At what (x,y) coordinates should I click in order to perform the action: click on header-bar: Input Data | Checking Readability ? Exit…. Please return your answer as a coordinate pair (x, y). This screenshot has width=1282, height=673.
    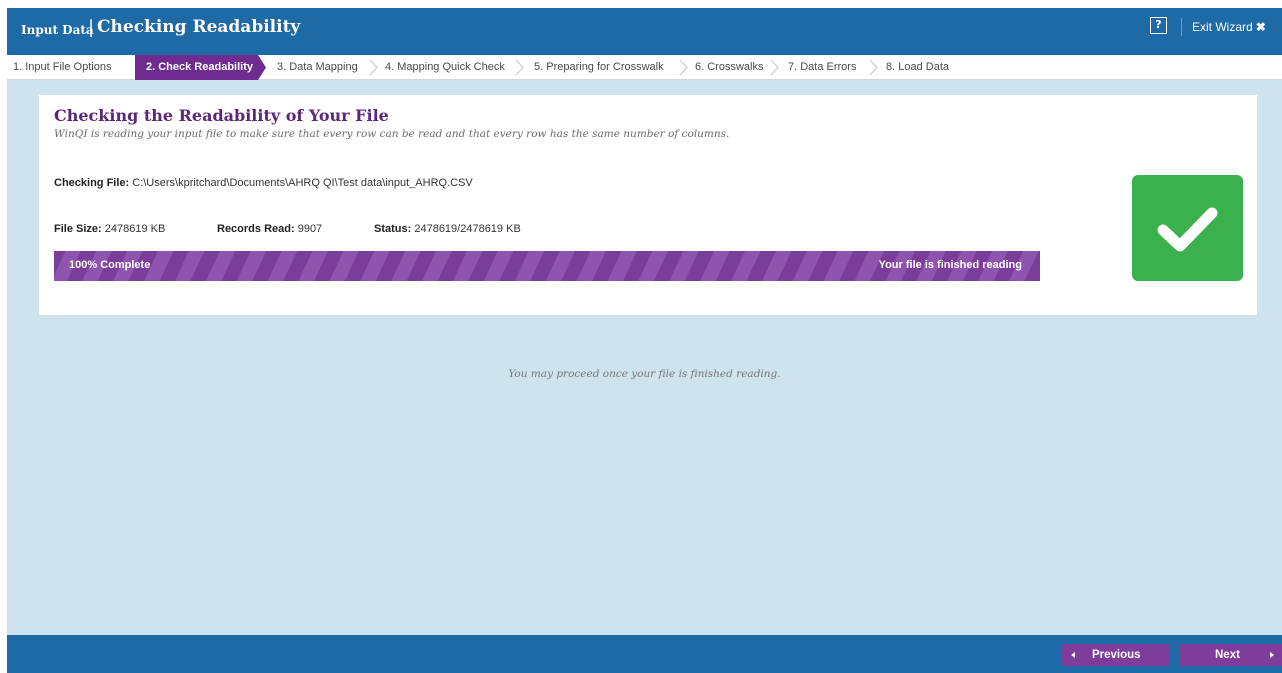
    Looking at the image, I should click on (644, 31).